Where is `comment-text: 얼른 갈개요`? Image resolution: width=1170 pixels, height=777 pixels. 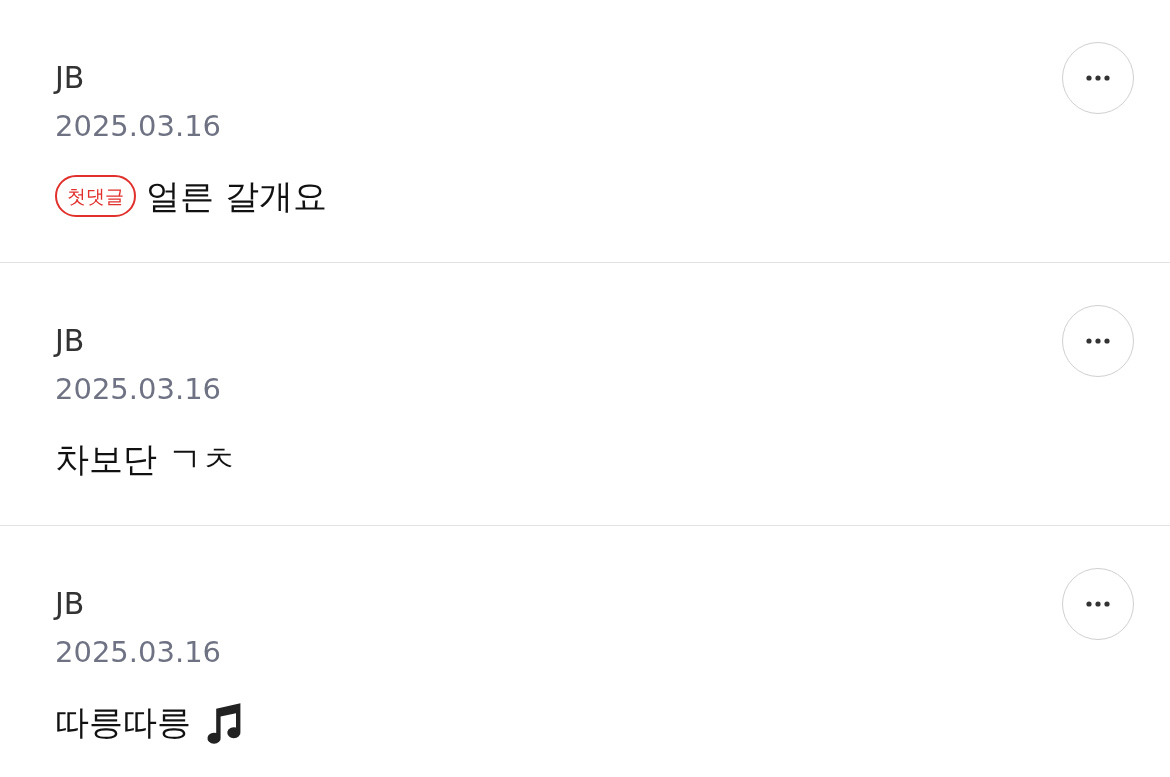 comment-text: 얼른 갈개요 is located at coordinates (236, 196).